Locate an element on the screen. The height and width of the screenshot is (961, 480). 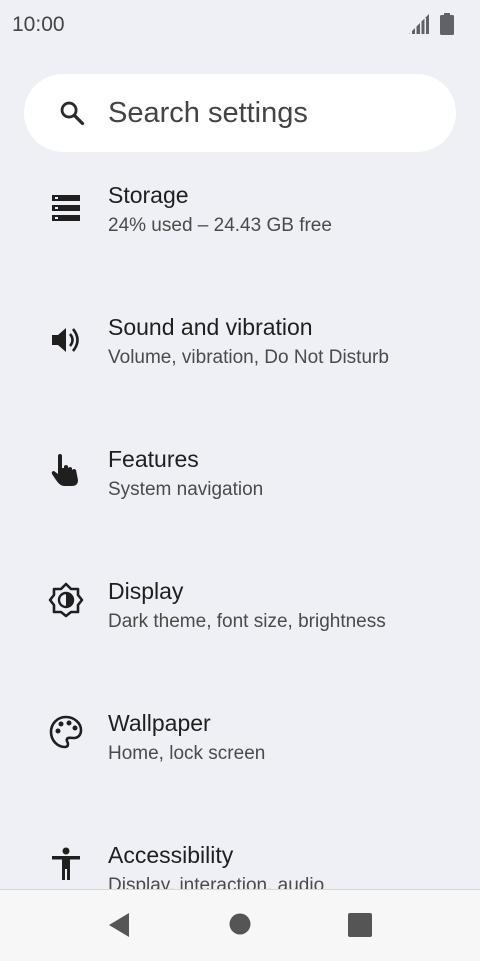
settings-item-storage: Storage 24% used – 24.43 GB free is located at coordinates (240, 226).